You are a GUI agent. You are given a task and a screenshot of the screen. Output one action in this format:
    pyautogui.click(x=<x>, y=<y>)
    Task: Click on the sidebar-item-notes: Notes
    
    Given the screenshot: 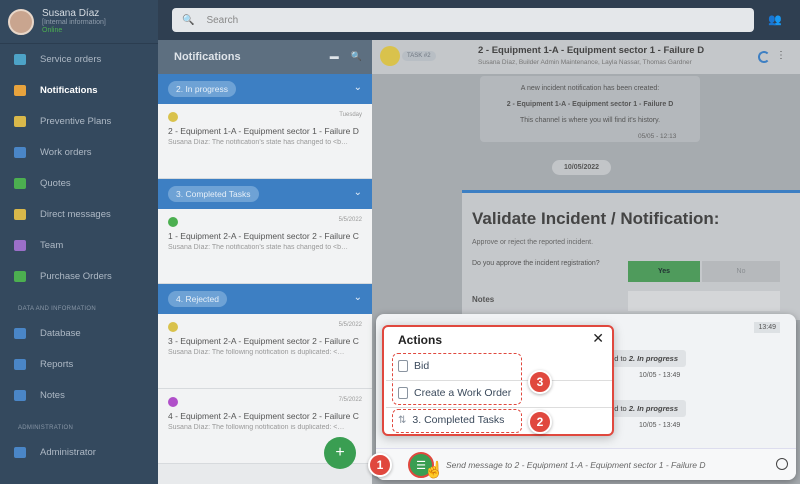 What is the action you would take?
    pyautogui.click(x=79, y=395)
    